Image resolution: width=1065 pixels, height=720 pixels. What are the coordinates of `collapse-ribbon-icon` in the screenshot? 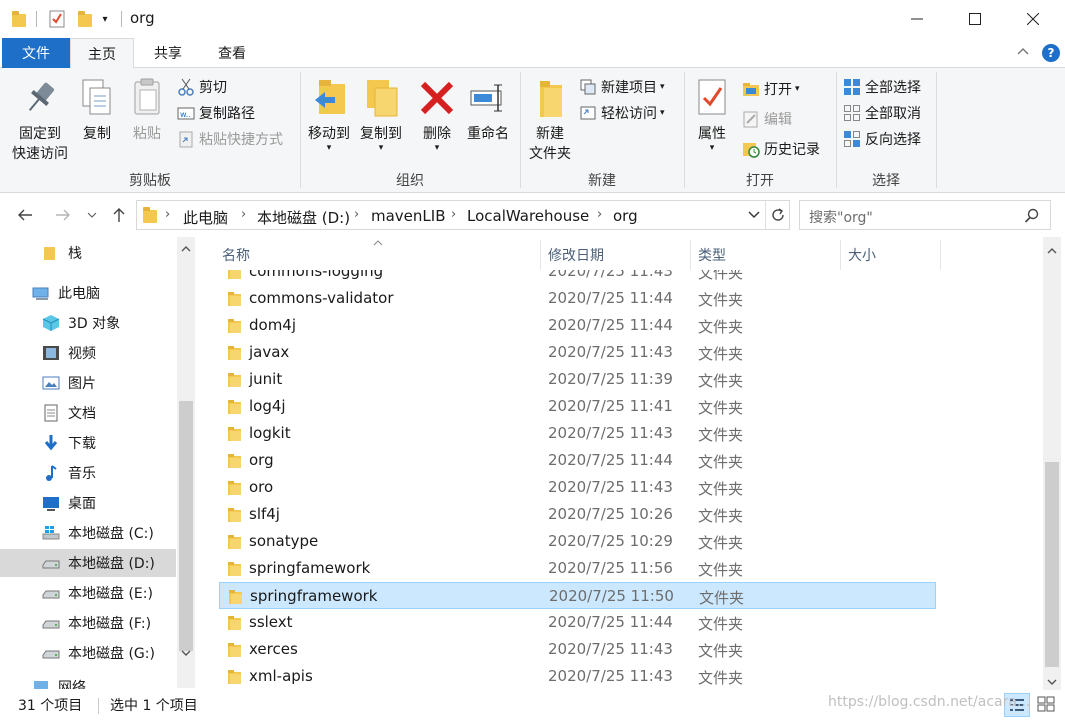 It's located at (1023, 53).